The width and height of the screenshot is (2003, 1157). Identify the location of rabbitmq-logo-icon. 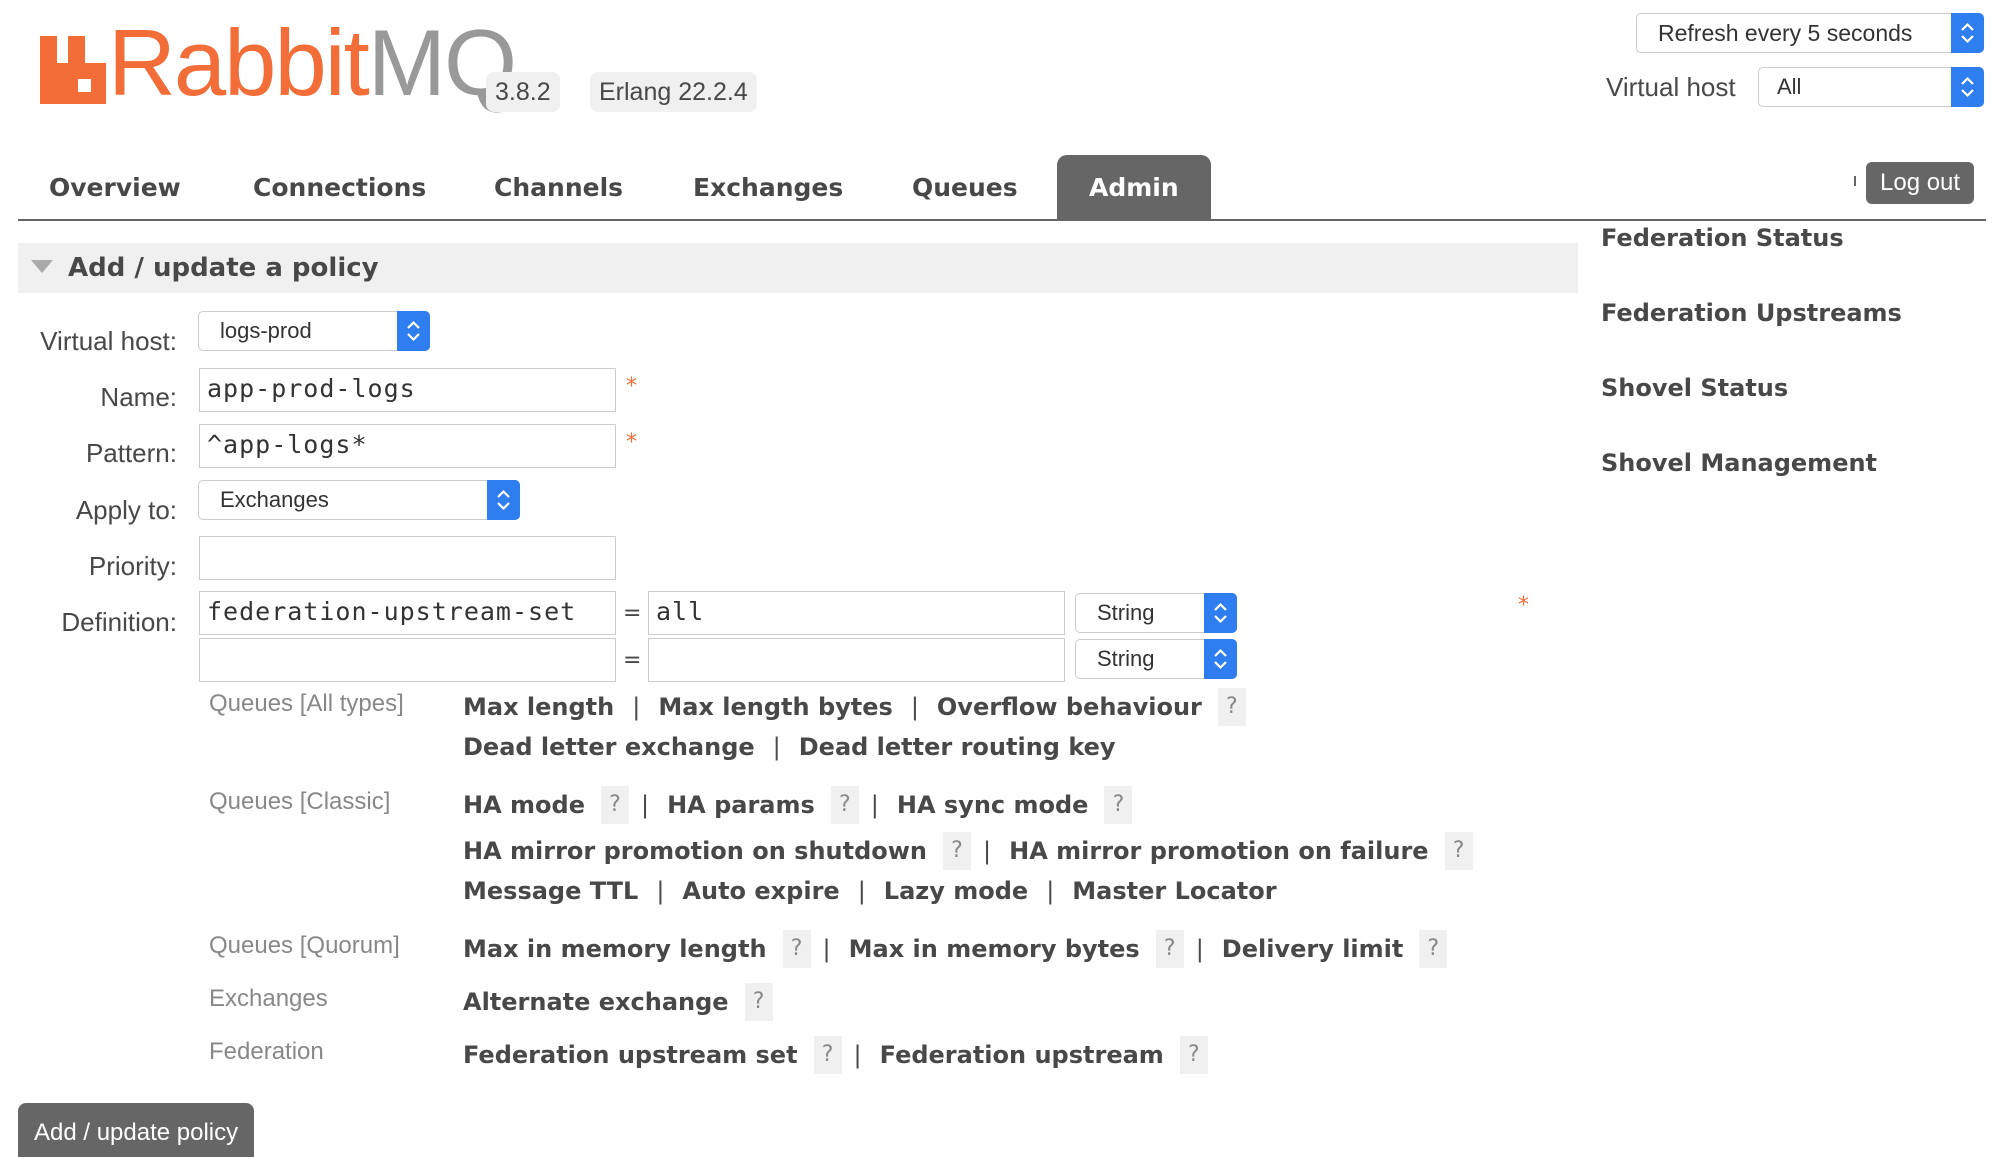
(73, 70).